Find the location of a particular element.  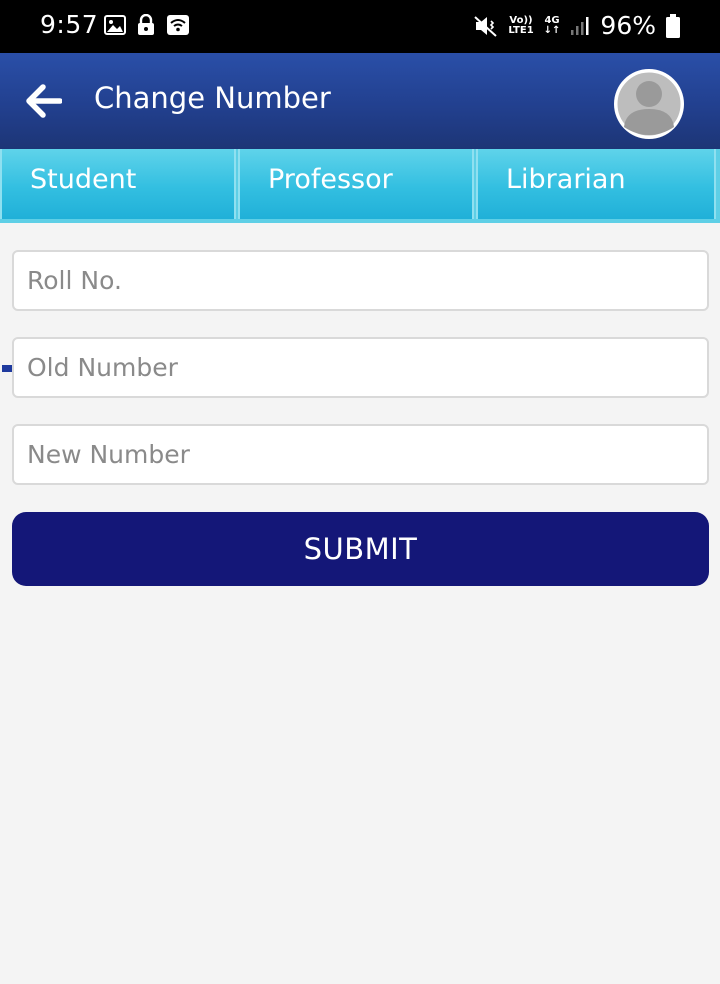

battery-percent: 96% is located at coordinates (628, 25).